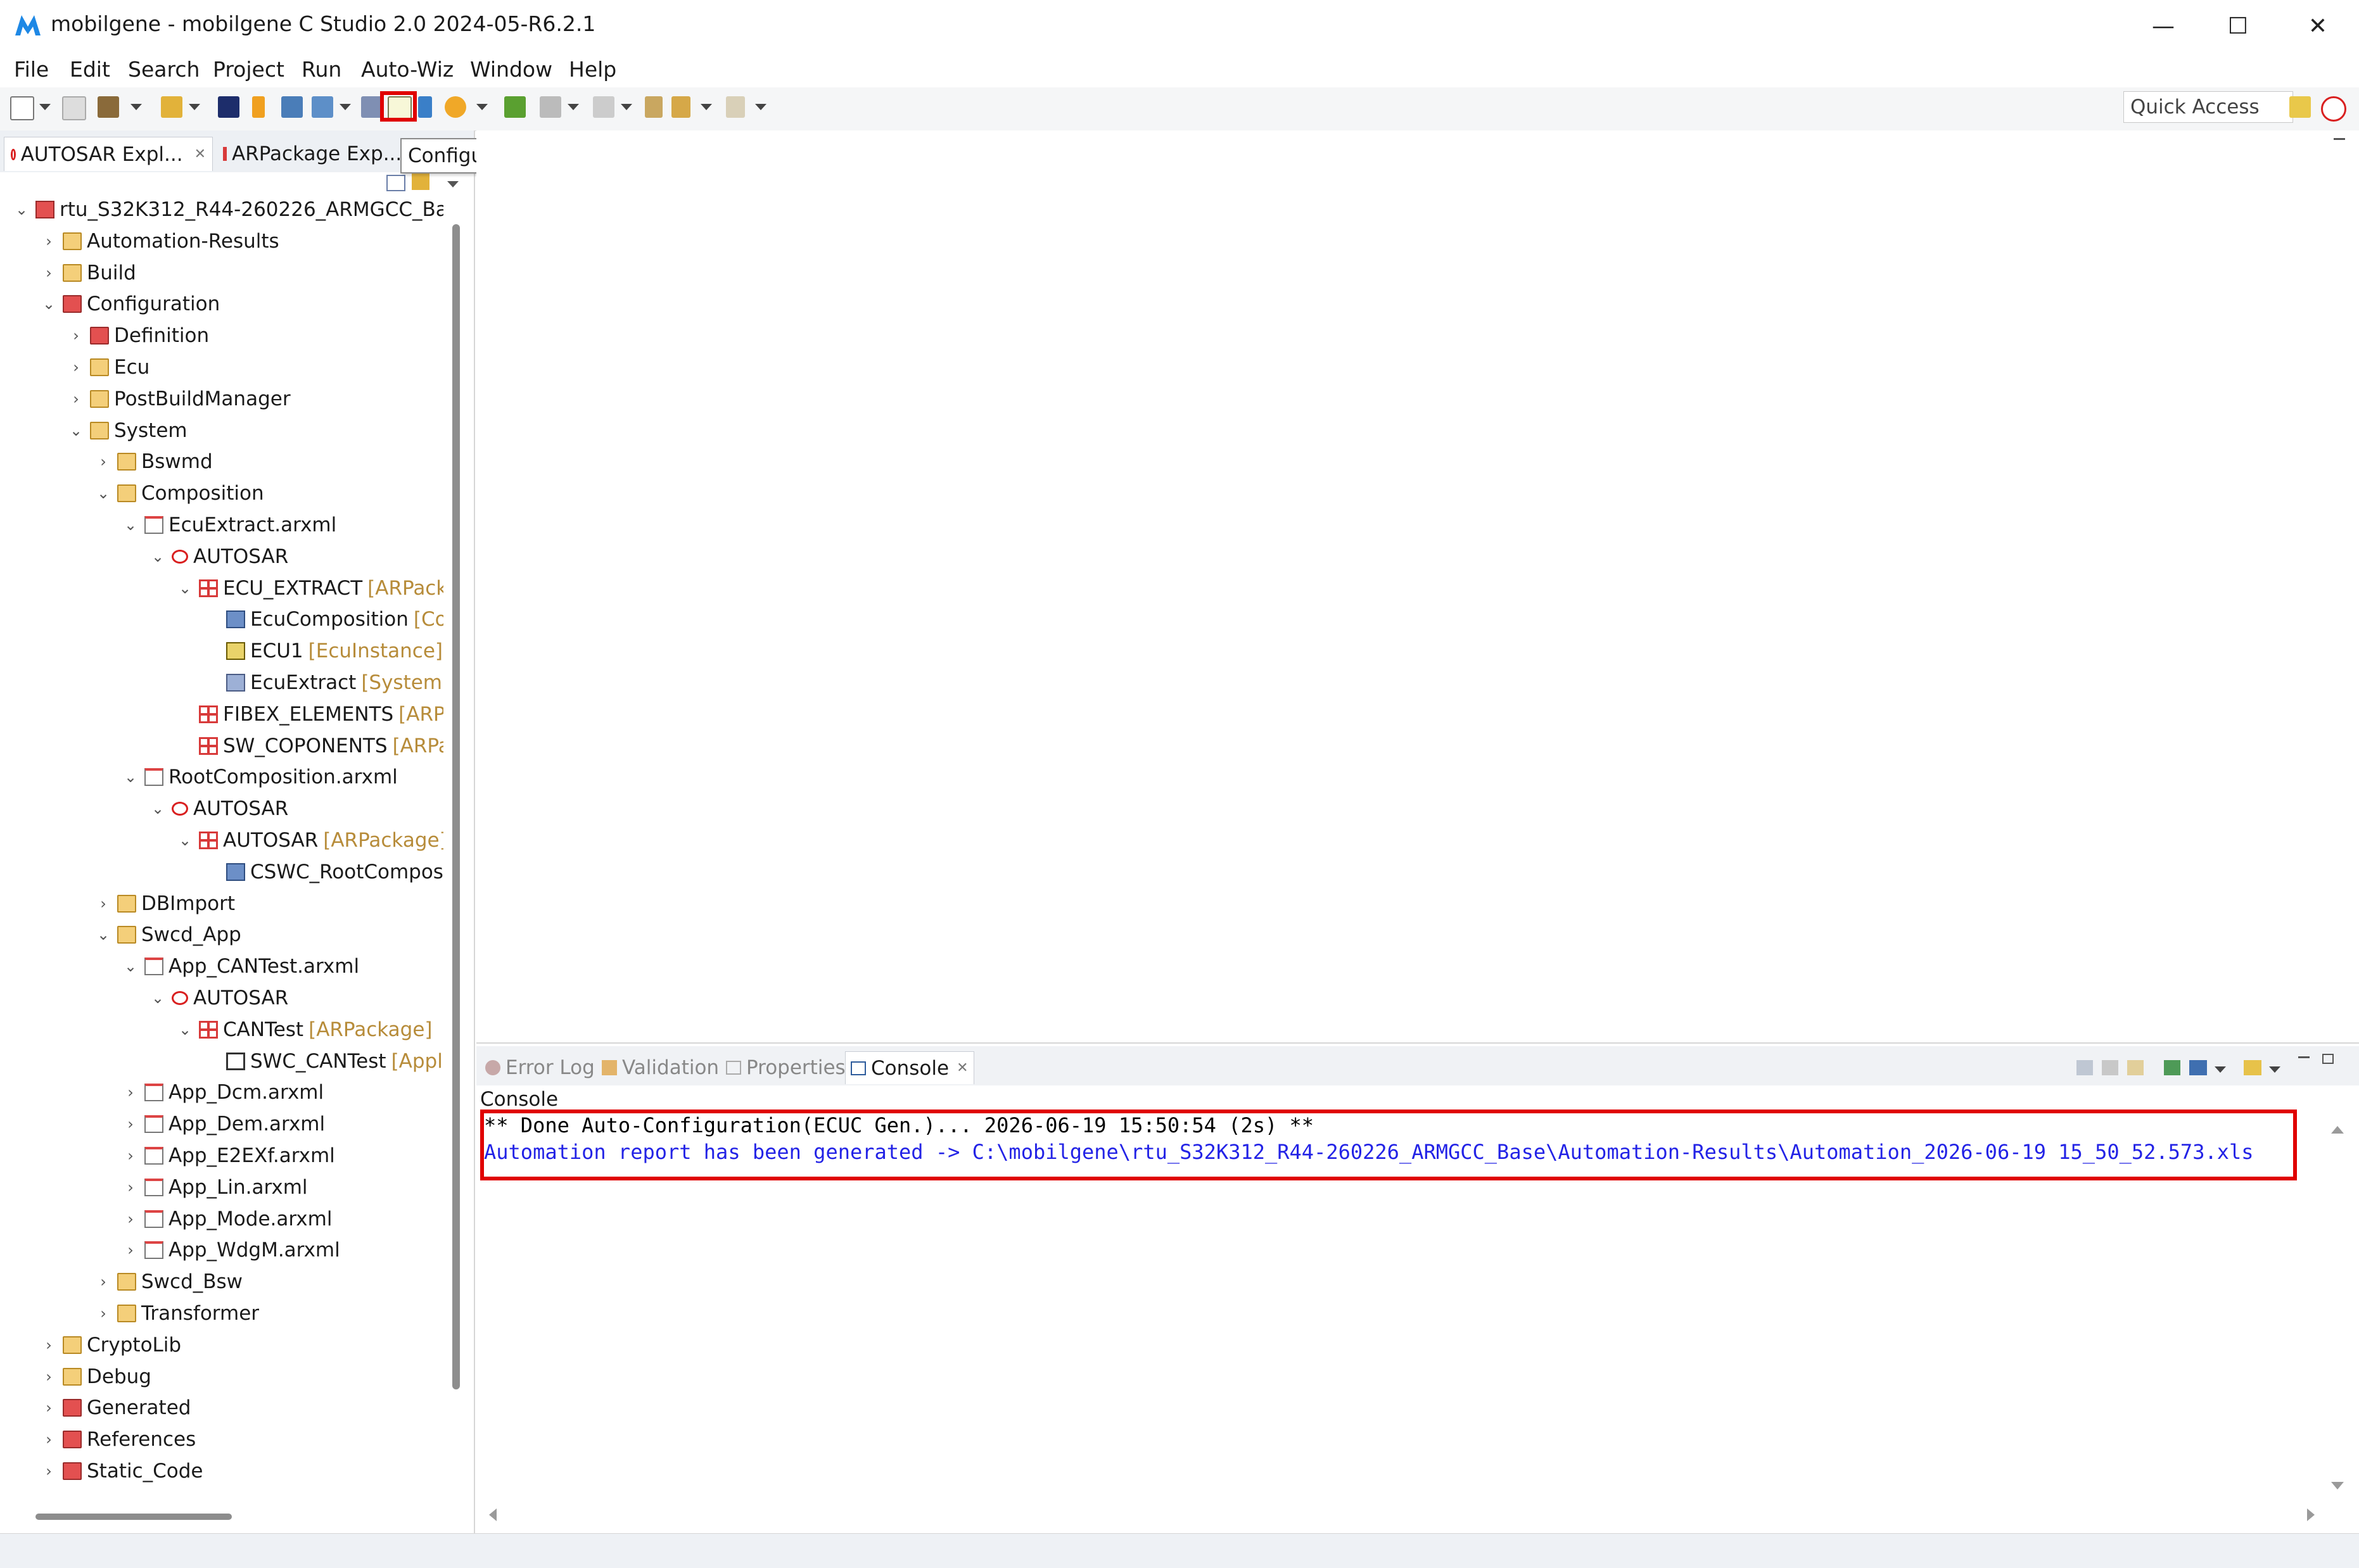 The image size is (2359, 1568). I want to click on warning-dropdown-icon, so click(482, 107).